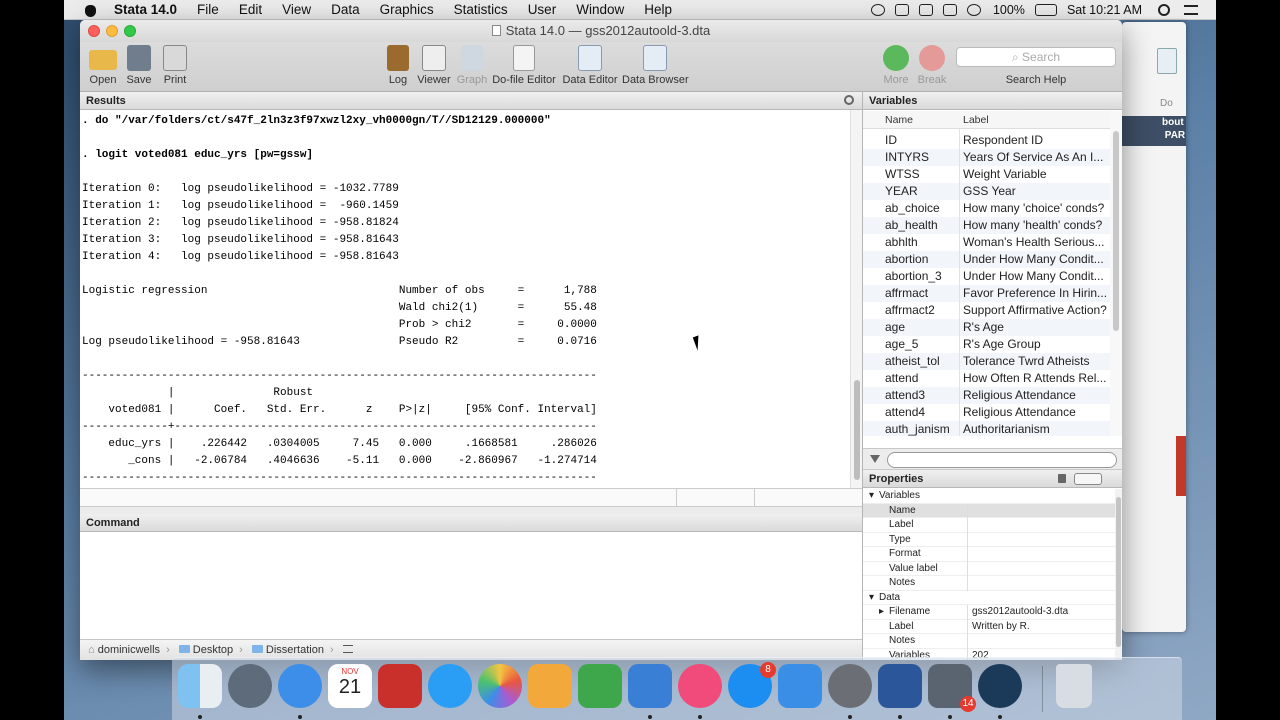 The width and height of the screenshot is (1280, 720). Describe the element at coordinates (976, 120) in the screenshot. I see `column-label: Label` at that location.